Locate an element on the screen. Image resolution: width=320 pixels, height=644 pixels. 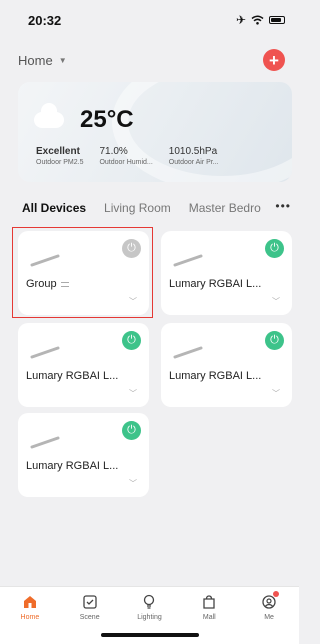
tab-label: Lighting is located at coordinates (149, 617).